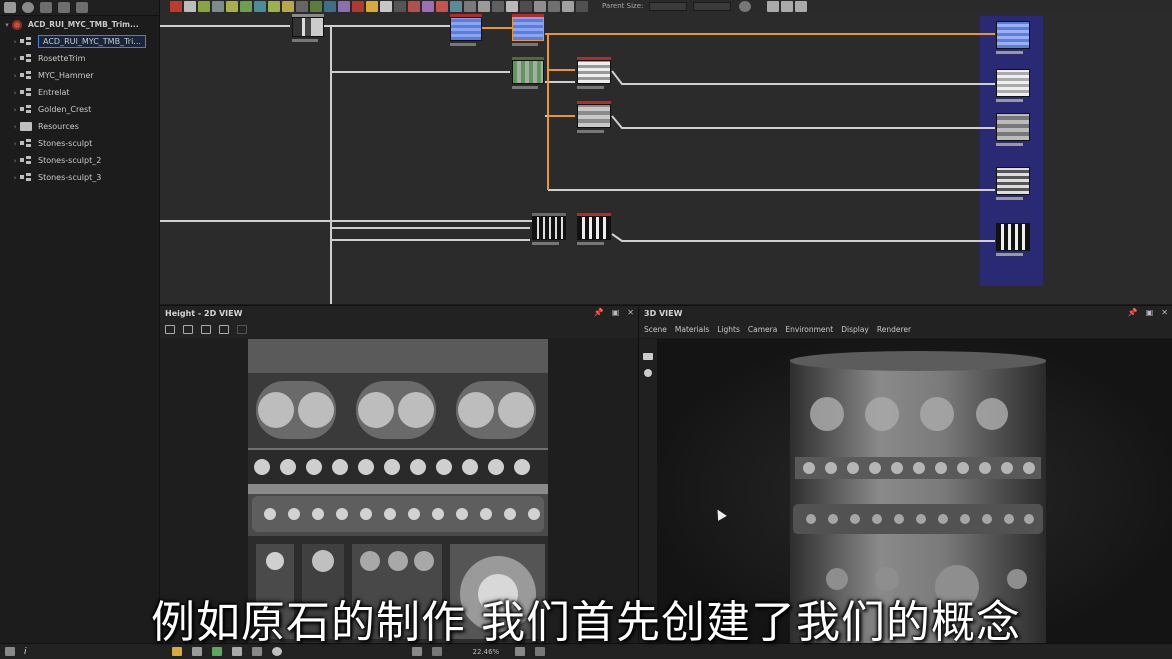 The height and width of the screenshot is (659, 1172). Describe the element at coordinates (728, 329) in the screenshot. I see `menu-lights: Lights` at that location.